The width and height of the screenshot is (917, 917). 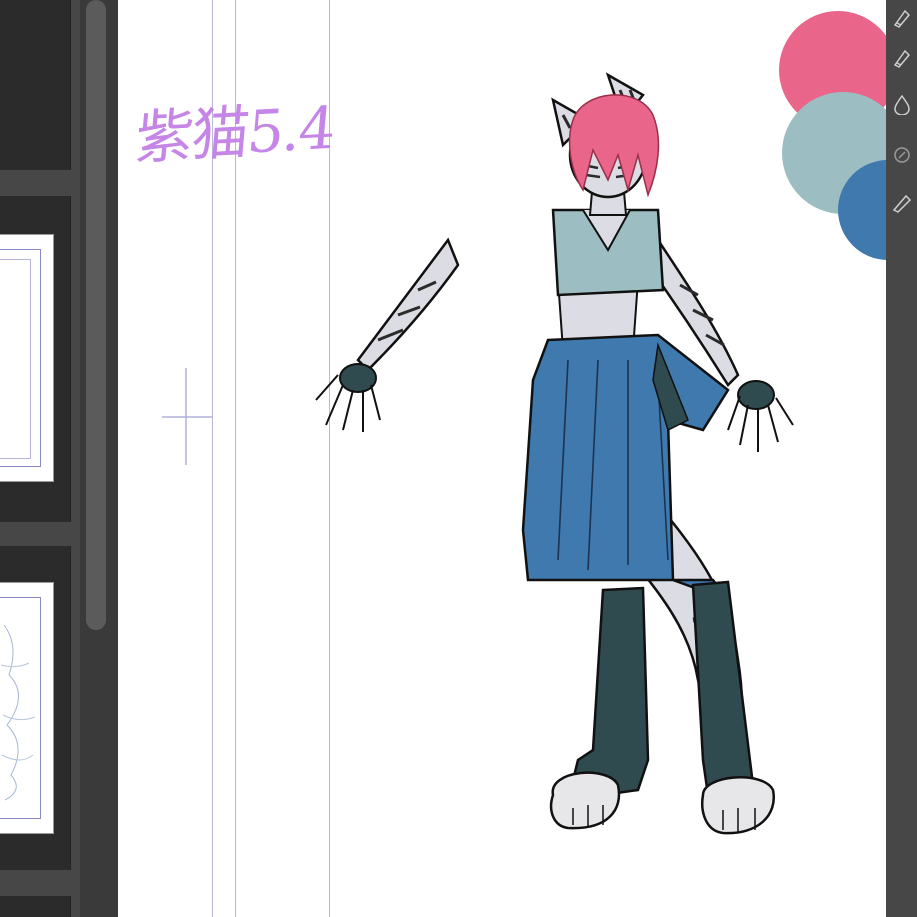 What do you see at coordinates (901, 458) in the screenshot?
I see `brush-tool-strip` at bounding box center [901, 458].